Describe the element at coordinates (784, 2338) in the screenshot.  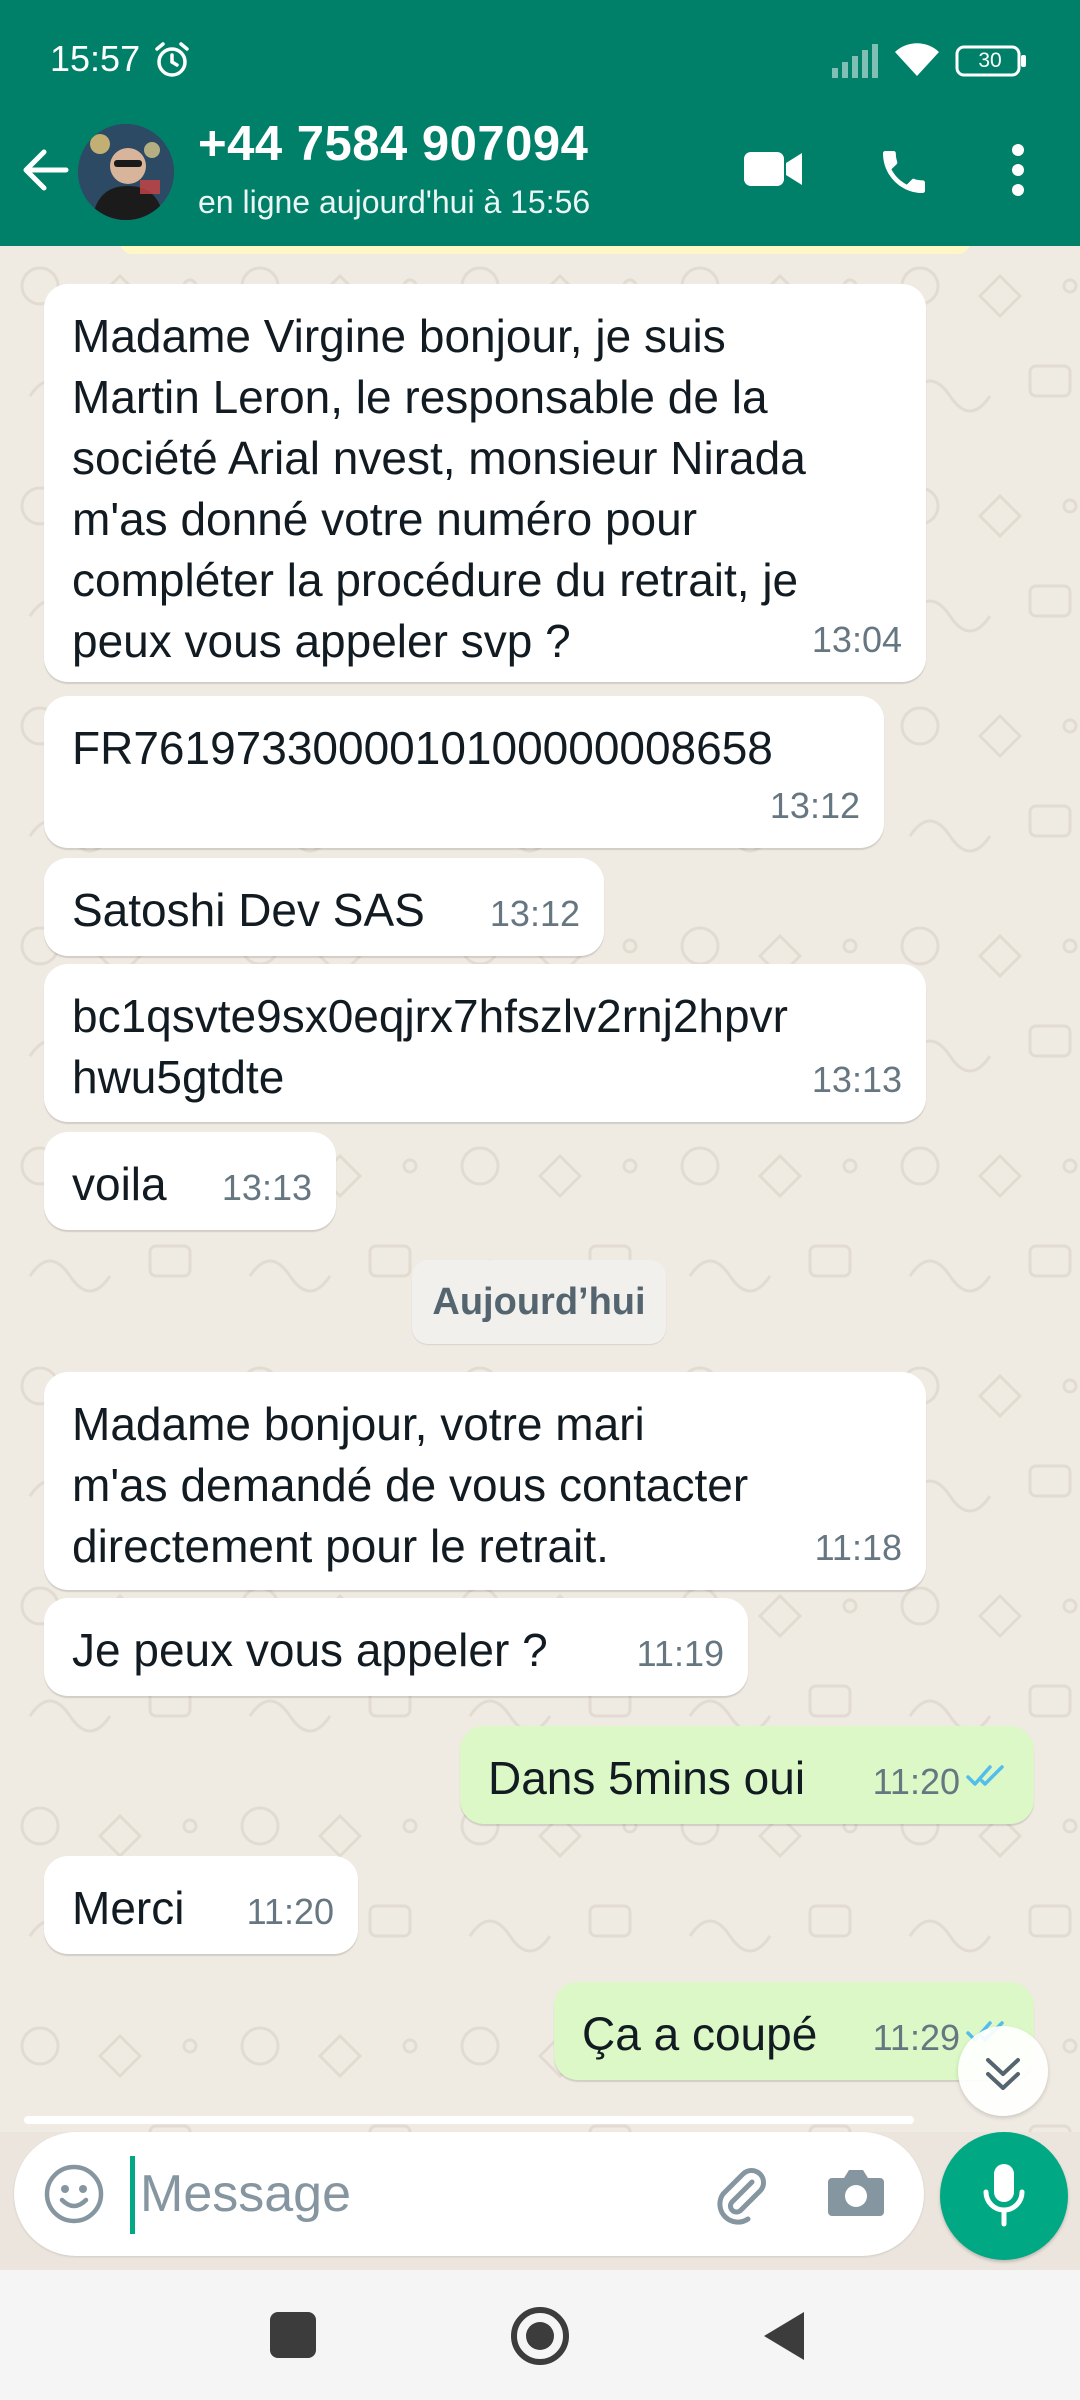
I see `back-icon` at that location.